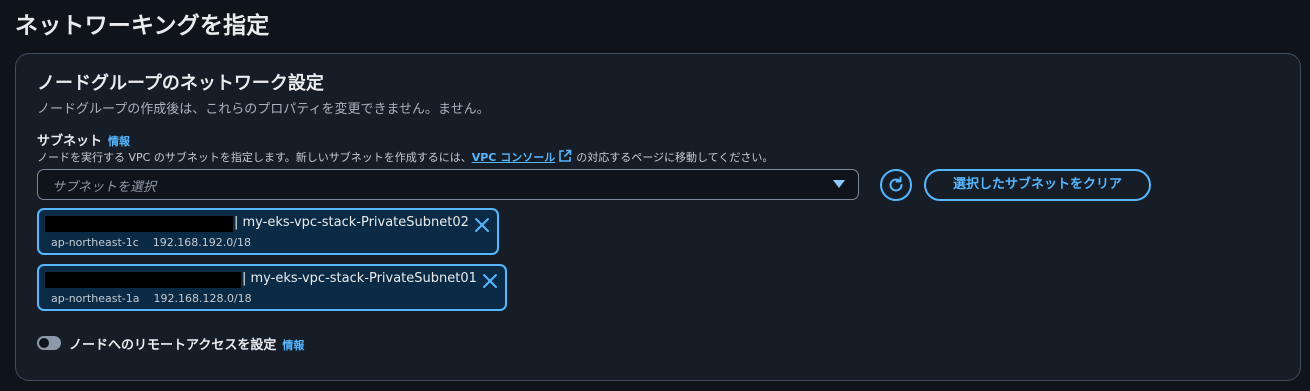 The image size is (1310, 391). Describe the element at coordinates (839, 184) in the screenshot. I see `caret-down-icon` at that location.